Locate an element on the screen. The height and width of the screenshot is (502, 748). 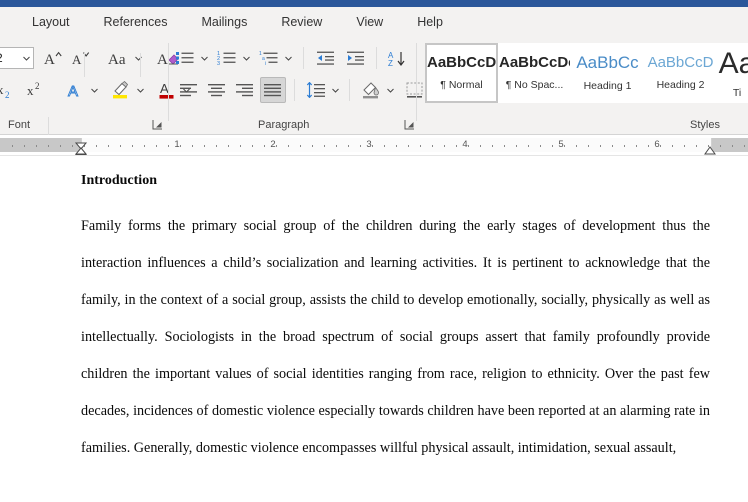
paragraph-dialog-launcher is located at coordinates (409, 124).